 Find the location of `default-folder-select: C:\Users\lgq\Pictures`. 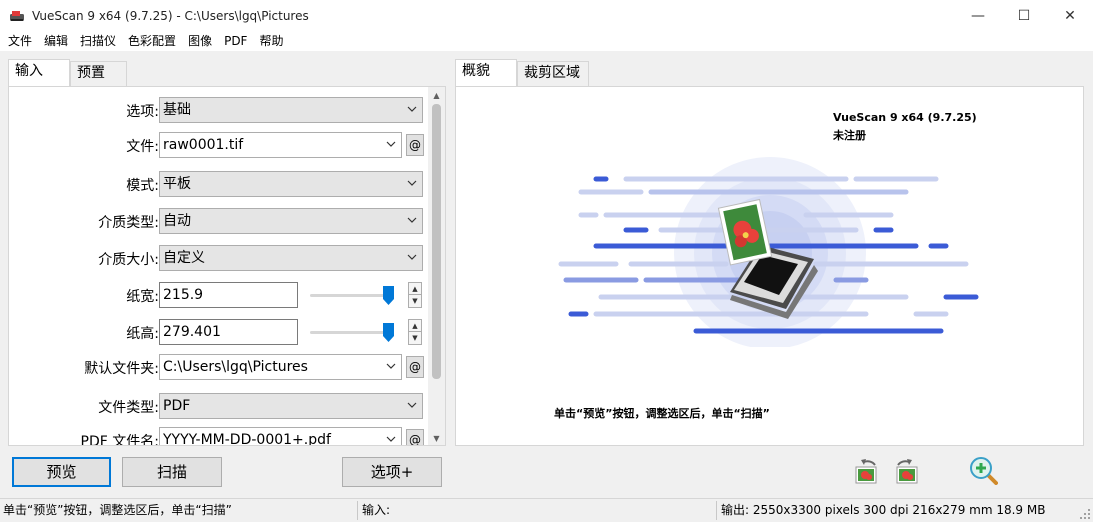

default-folder-select: C:\Users\lgq\Pictures is located at coordinates (280, 367).